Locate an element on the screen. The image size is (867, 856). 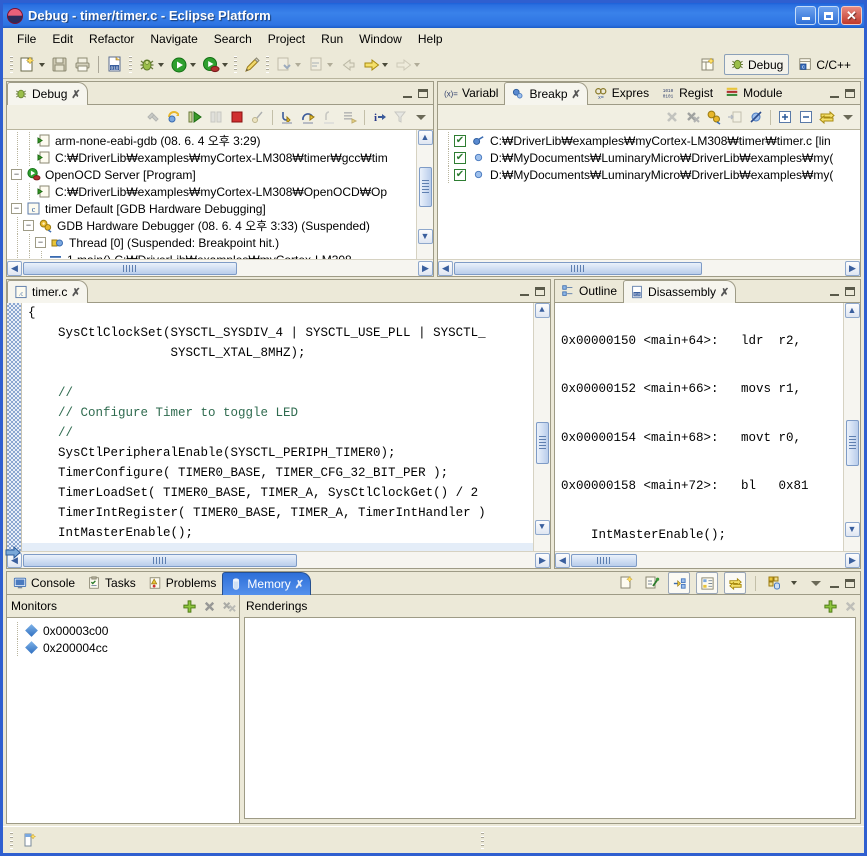
tab-registers: 1010 0101 Regist is located at coordinates (687, 93).